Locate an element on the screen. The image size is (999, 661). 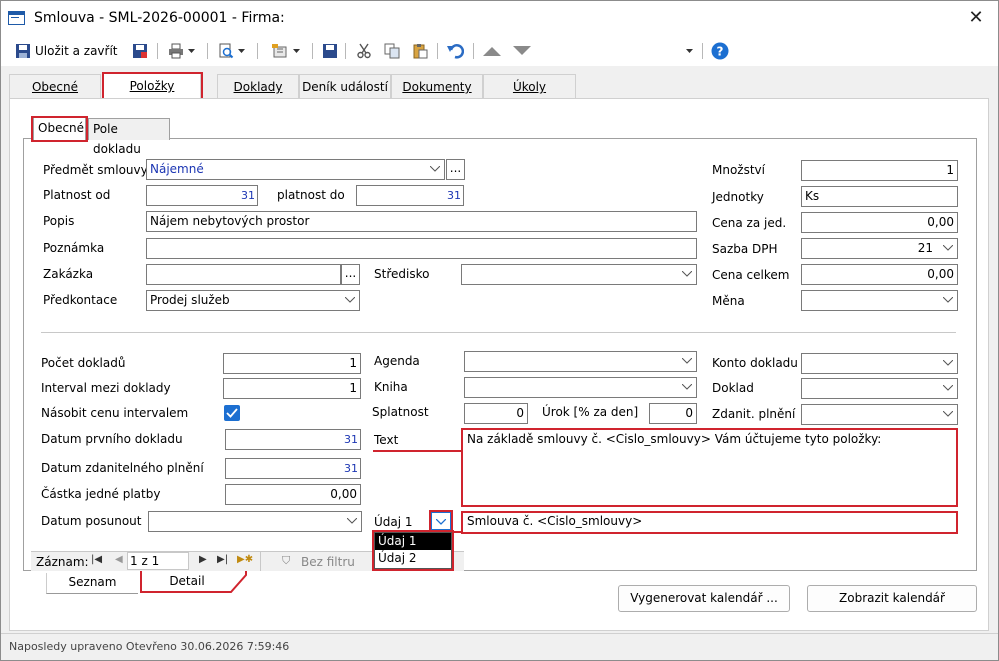
tab-dokumenty: Dokumenty is located at coordinates (437, 86).